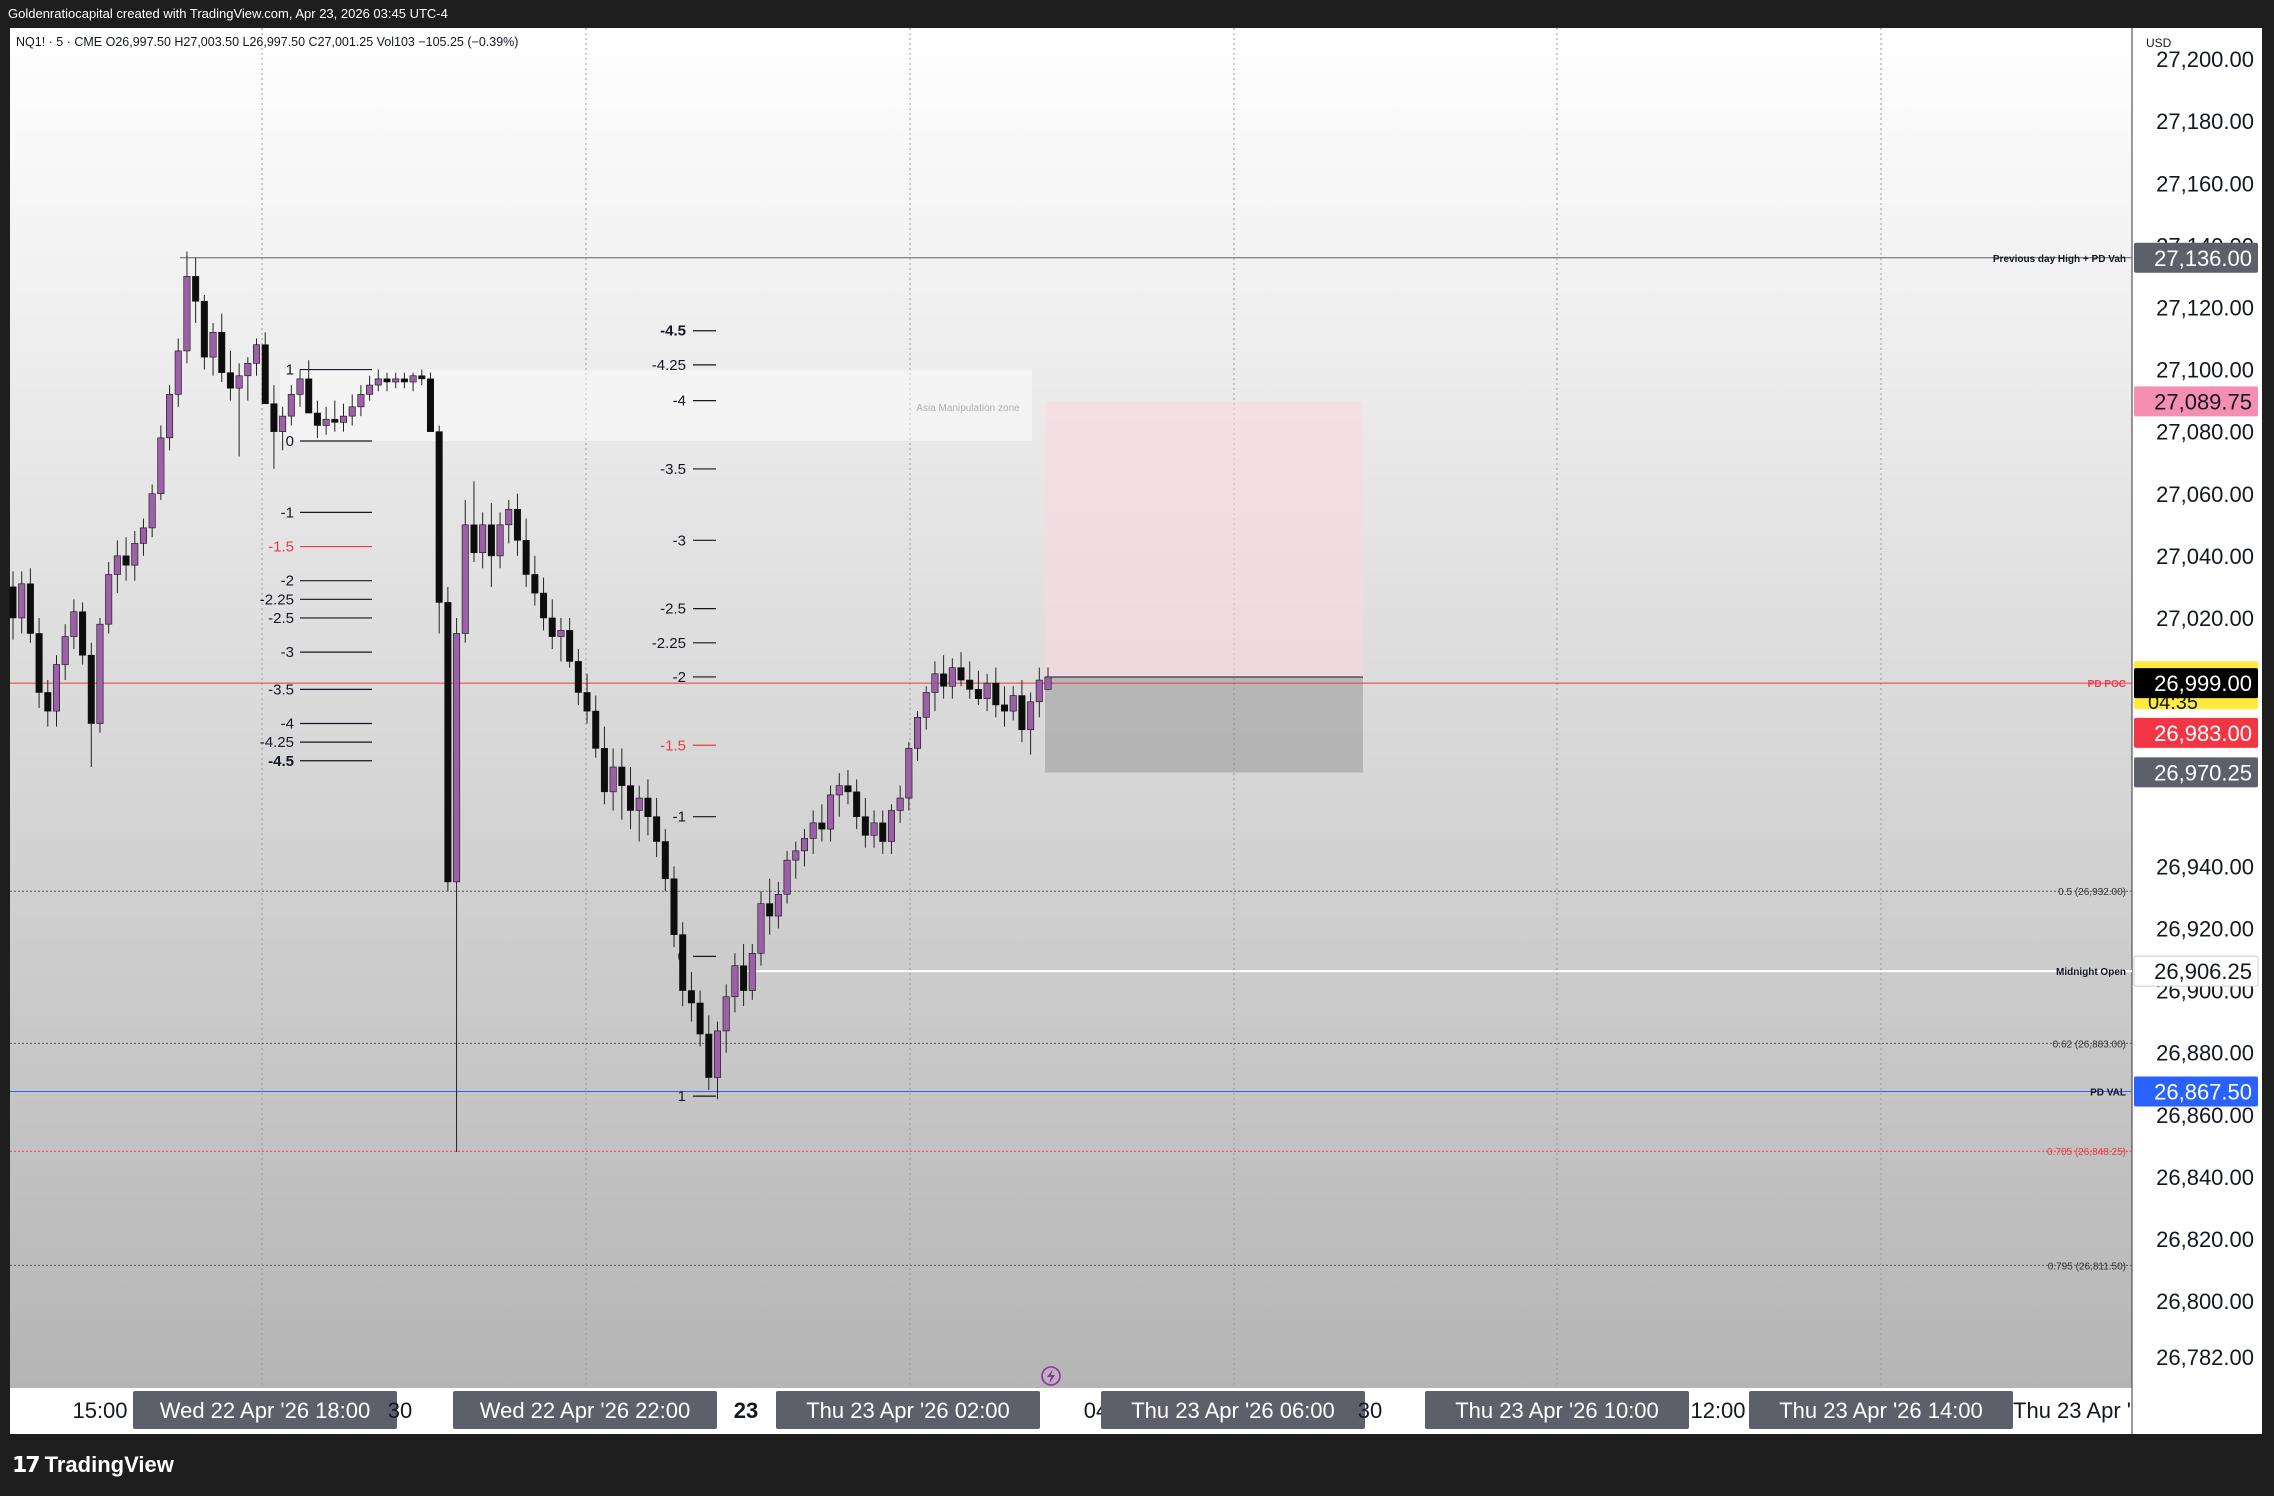  Describe the element at coordinates (109, 1464) in the screenshot. I see `brand-name: TradingView` at that location.